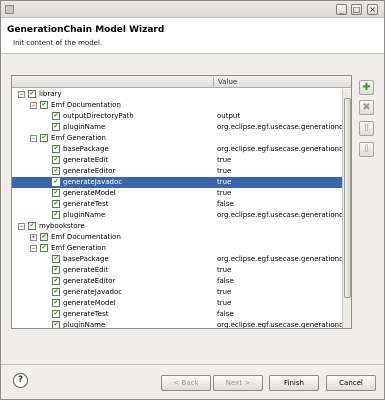 This screenshot has height=400, width=385. I want to click on tree-row: ✔ generateEditor false, so click(177, 281).